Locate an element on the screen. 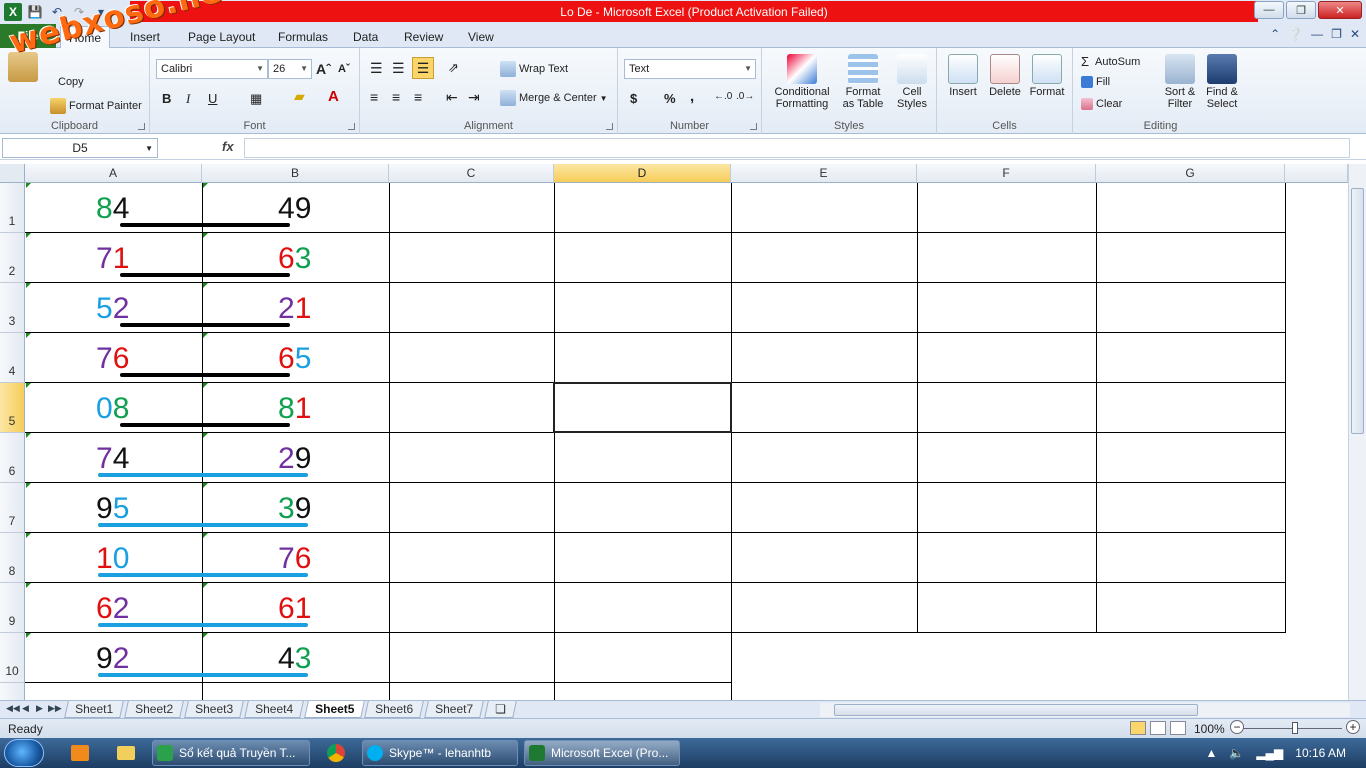  row-header: 2 is located at coordinates (12, 258).